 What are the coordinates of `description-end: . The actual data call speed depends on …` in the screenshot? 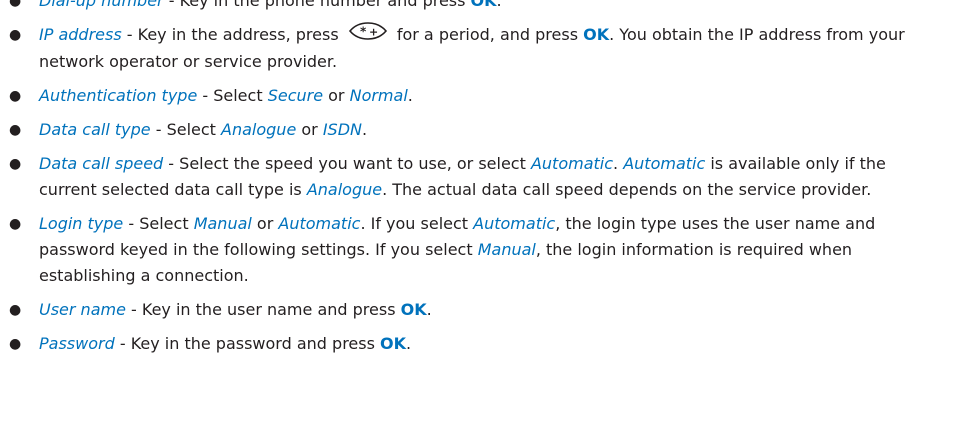 It's located at (627, 189).